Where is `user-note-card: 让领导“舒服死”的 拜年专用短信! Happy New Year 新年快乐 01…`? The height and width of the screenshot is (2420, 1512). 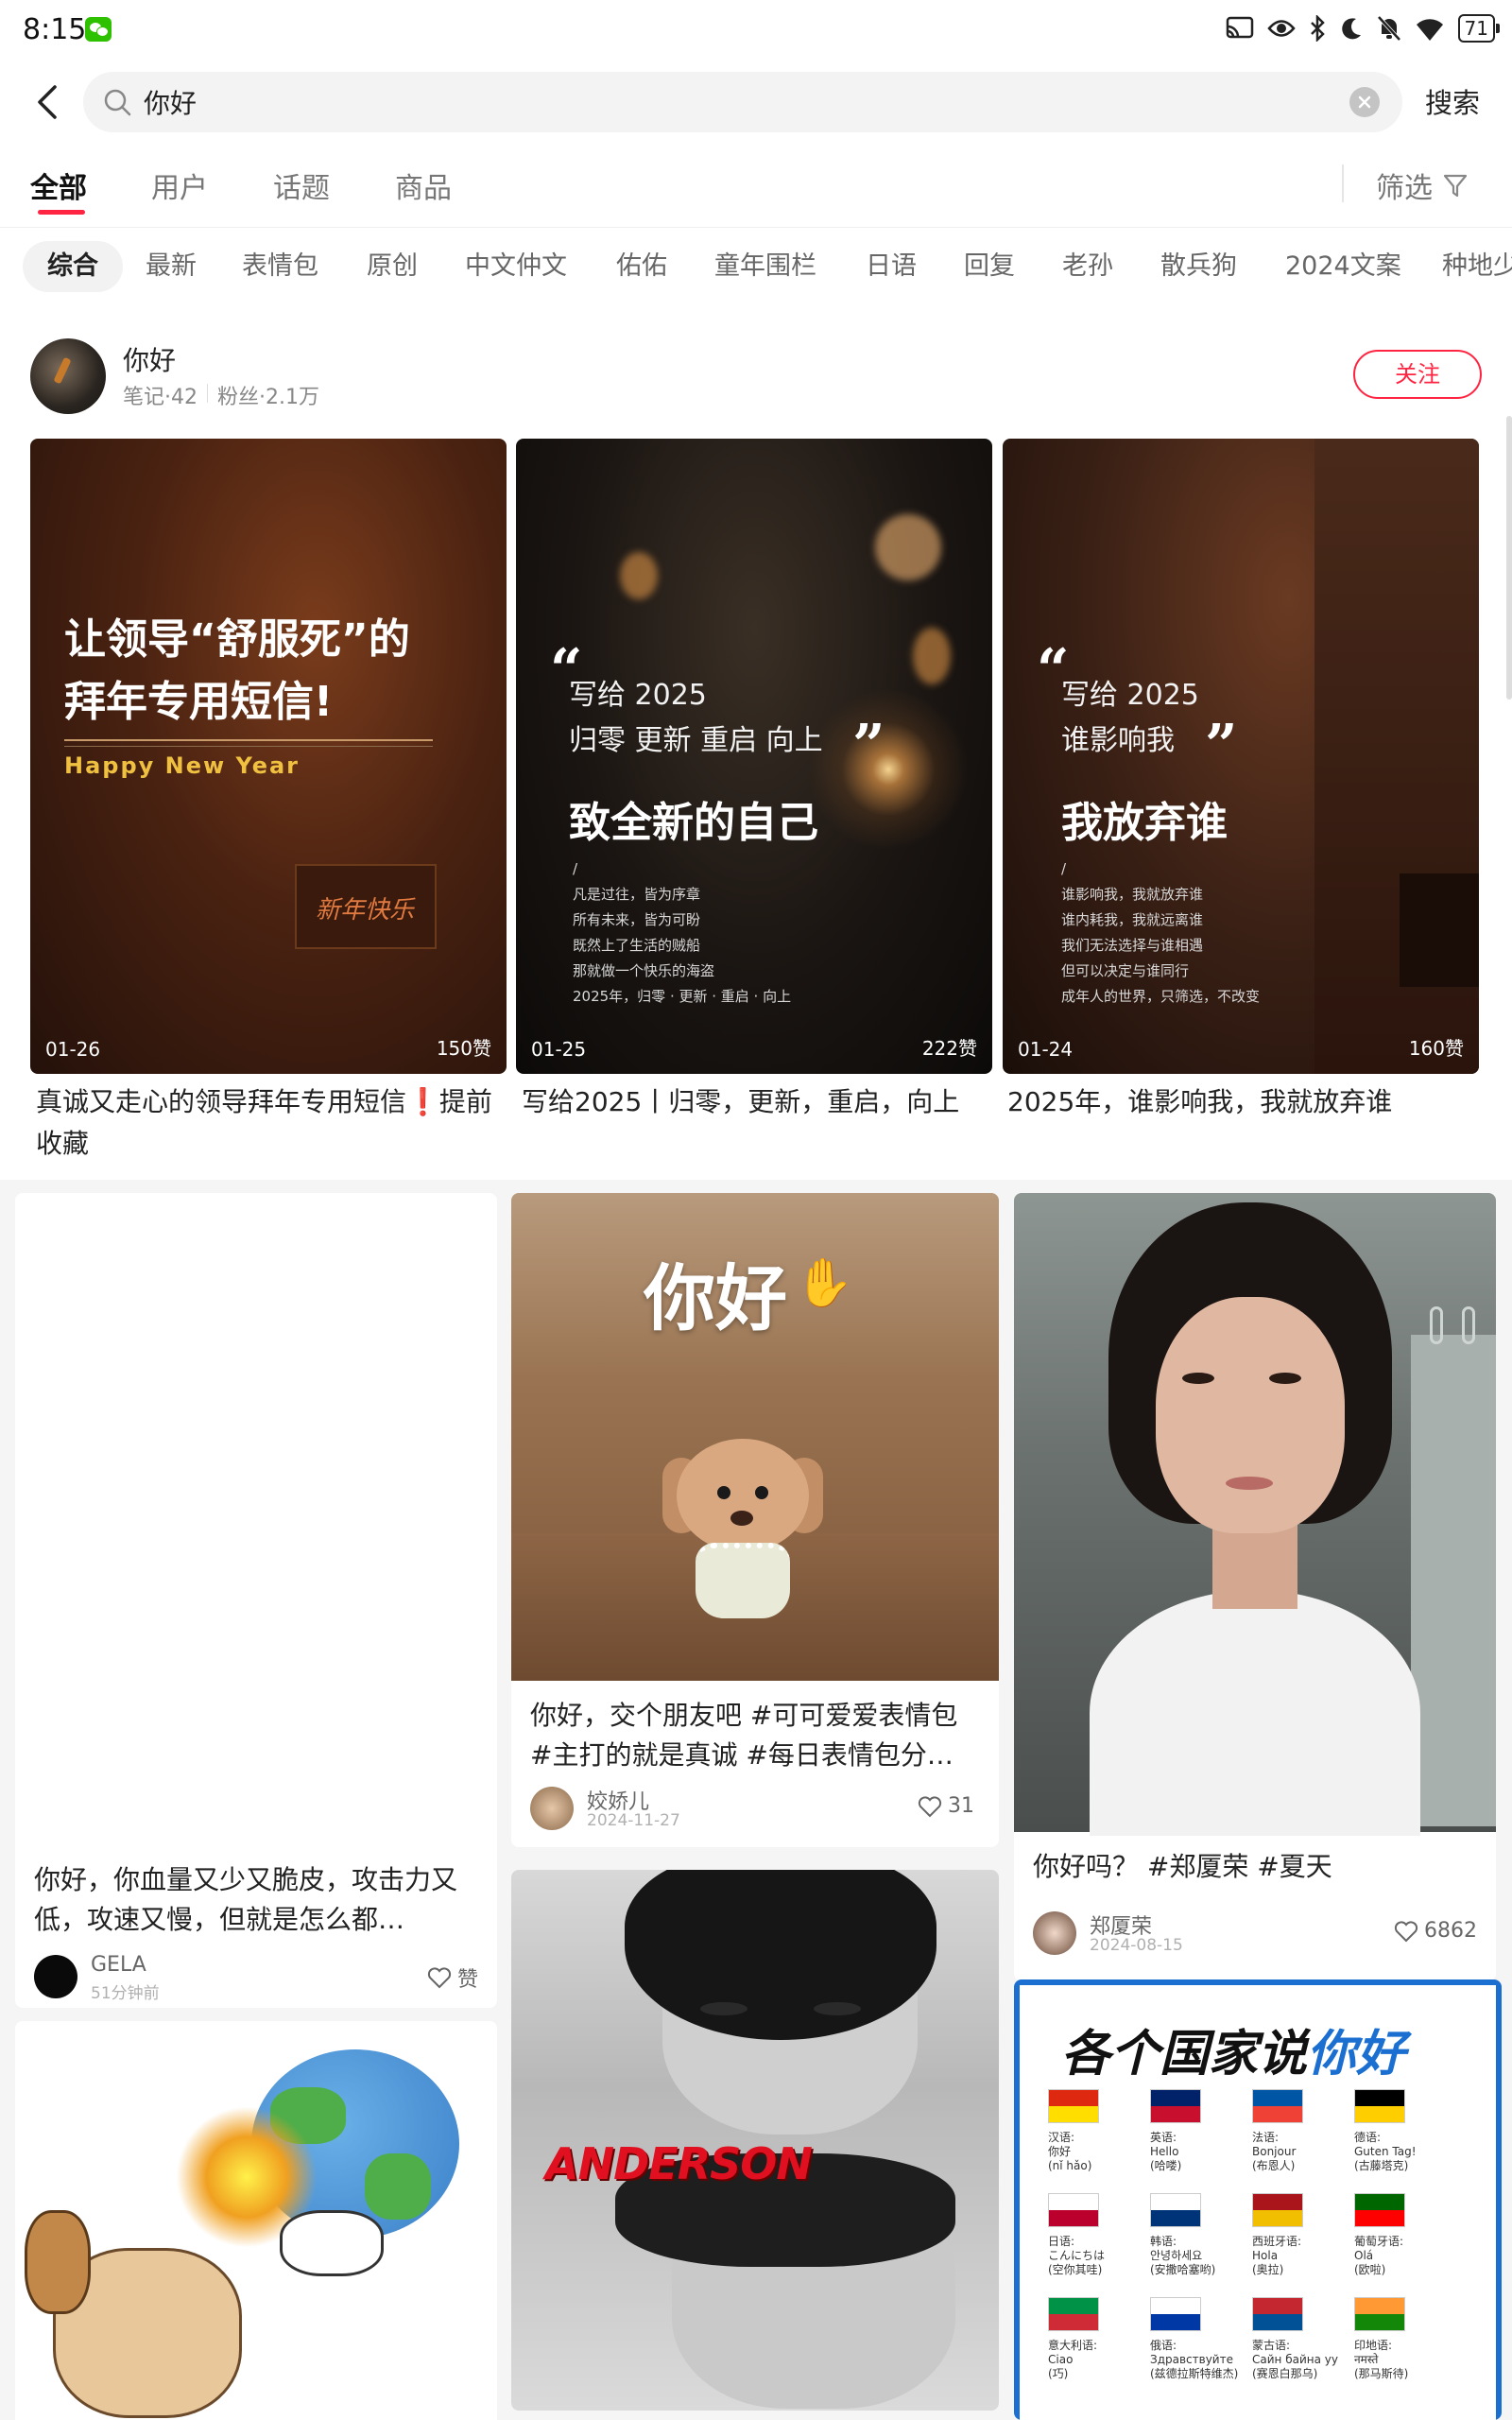 user-note-card: 让领导“舒服死”的 拜年专用短信! Happy New Year 新年快乐 01… is located at coordinates (268, 756).